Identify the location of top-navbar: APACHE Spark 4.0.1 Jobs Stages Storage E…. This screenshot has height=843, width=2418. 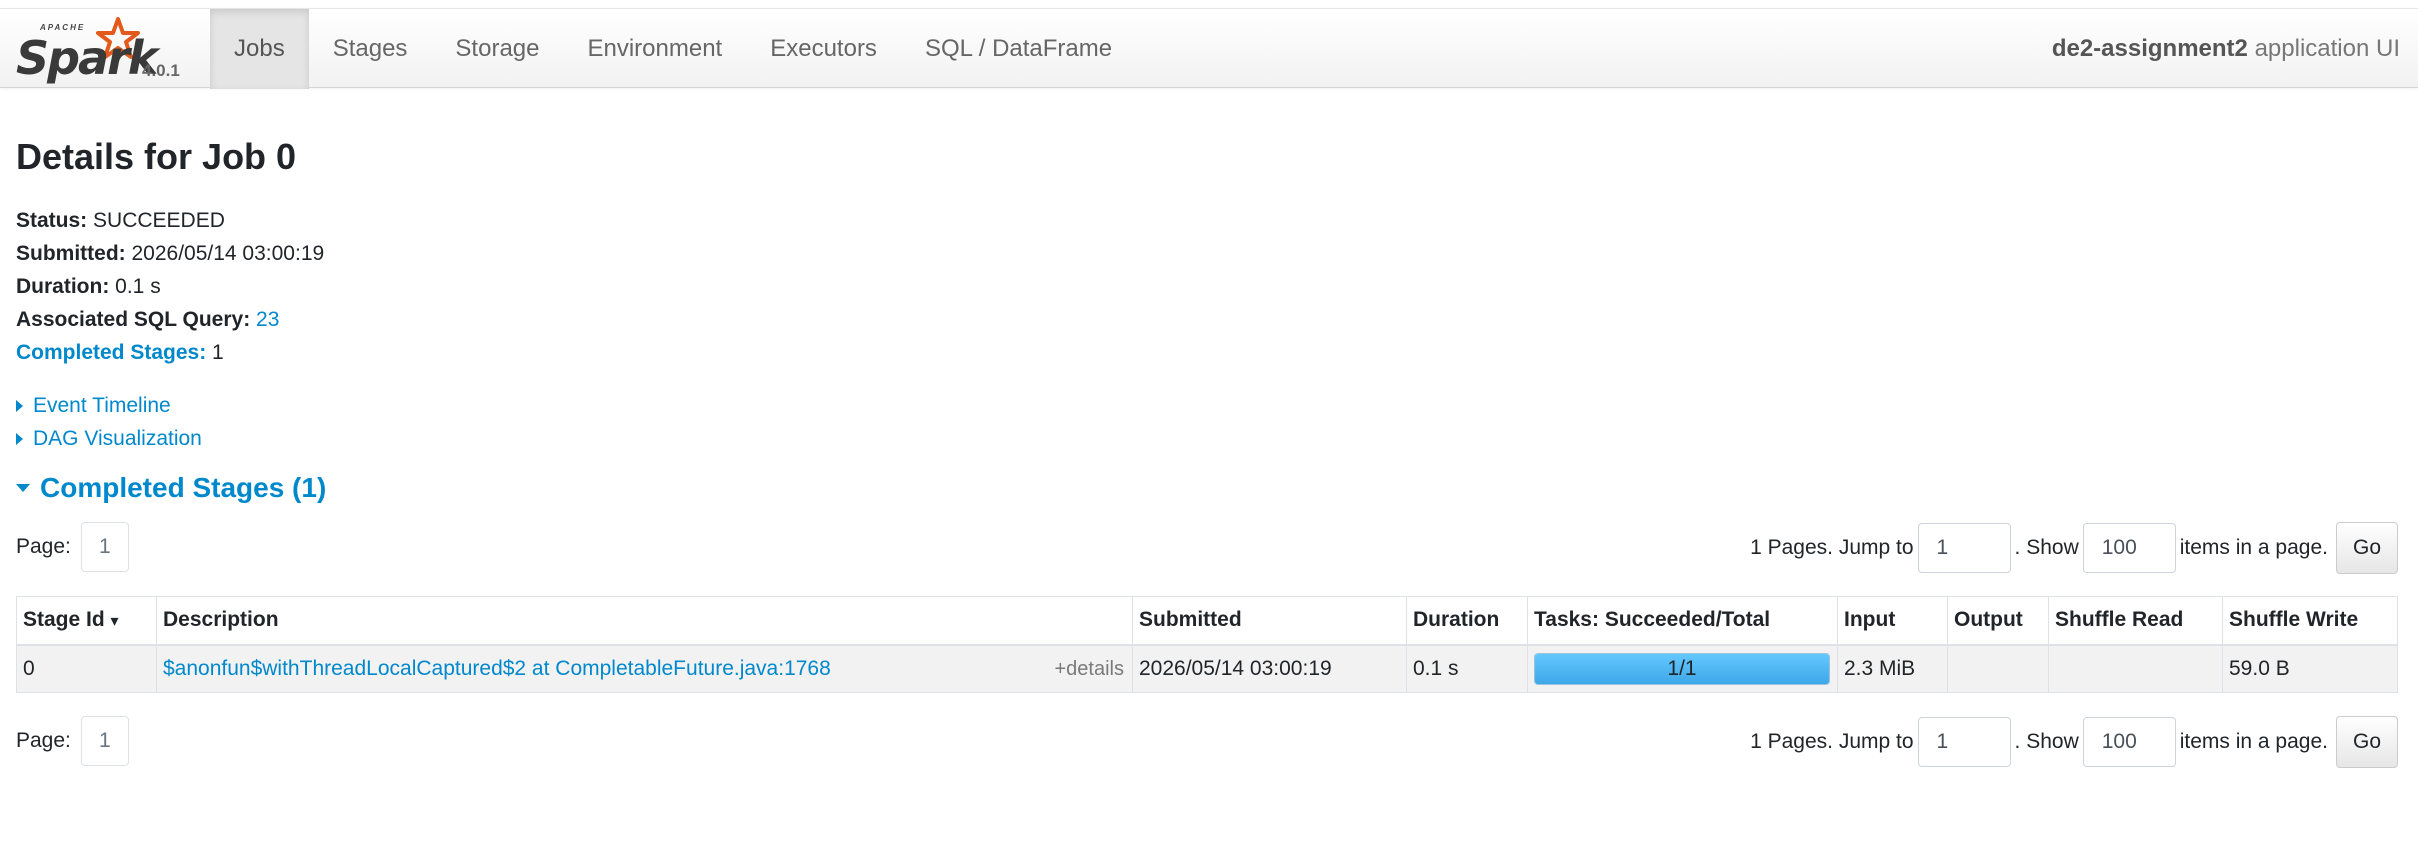
(1209, 48).